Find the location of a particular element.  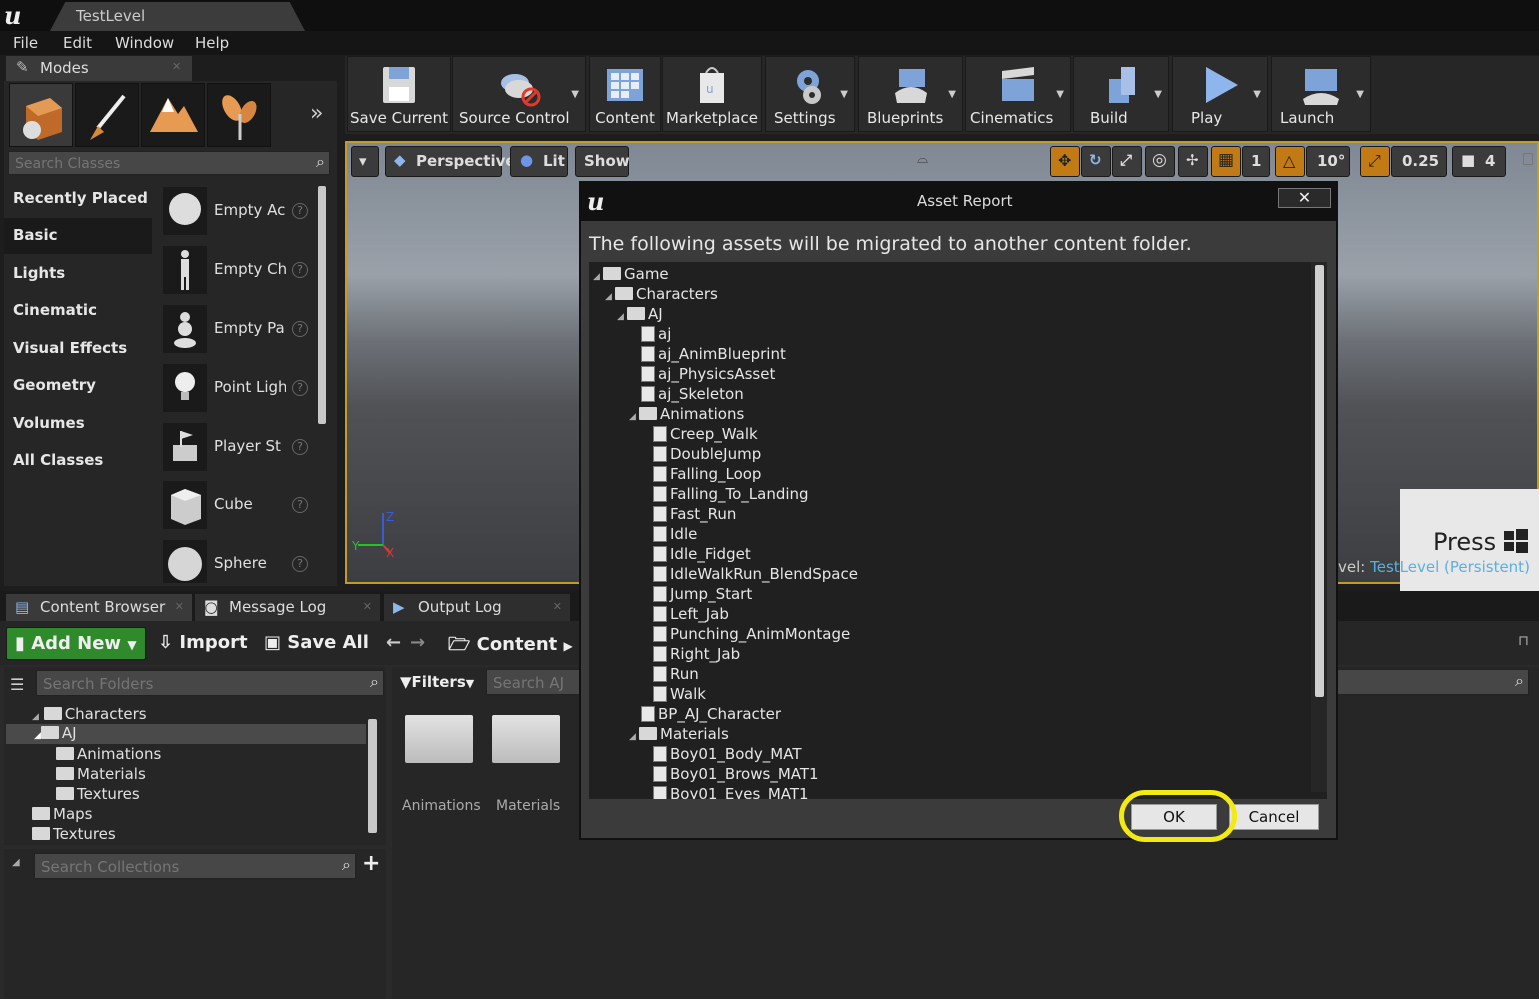

category-visual-effects: Visual Effects is located at coordinates (78, 349).